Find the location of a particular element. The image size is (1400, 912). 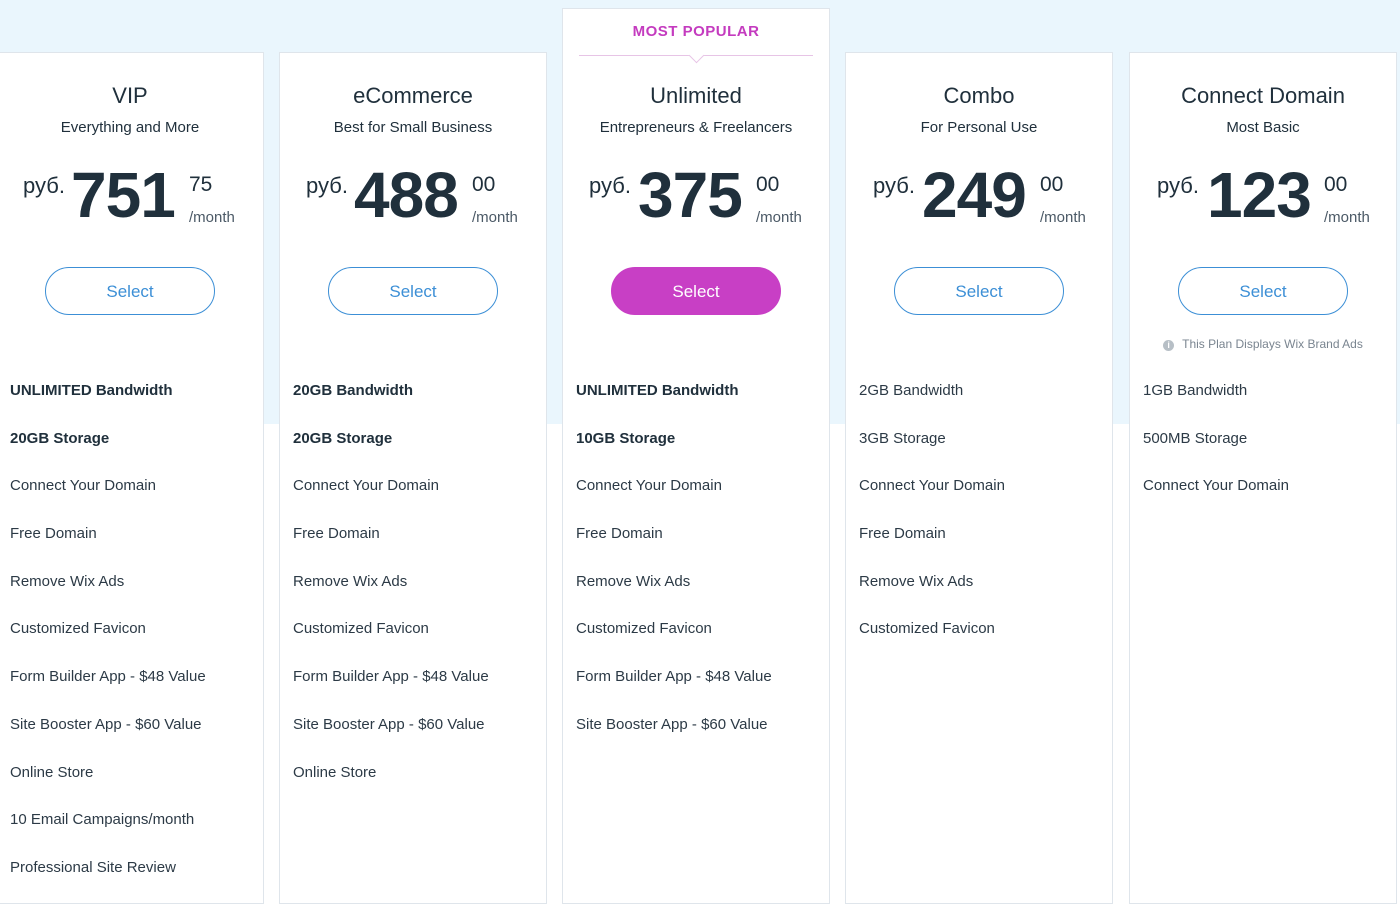

plan-price: руб. 375 00/month is located at coordinates (696, 198).